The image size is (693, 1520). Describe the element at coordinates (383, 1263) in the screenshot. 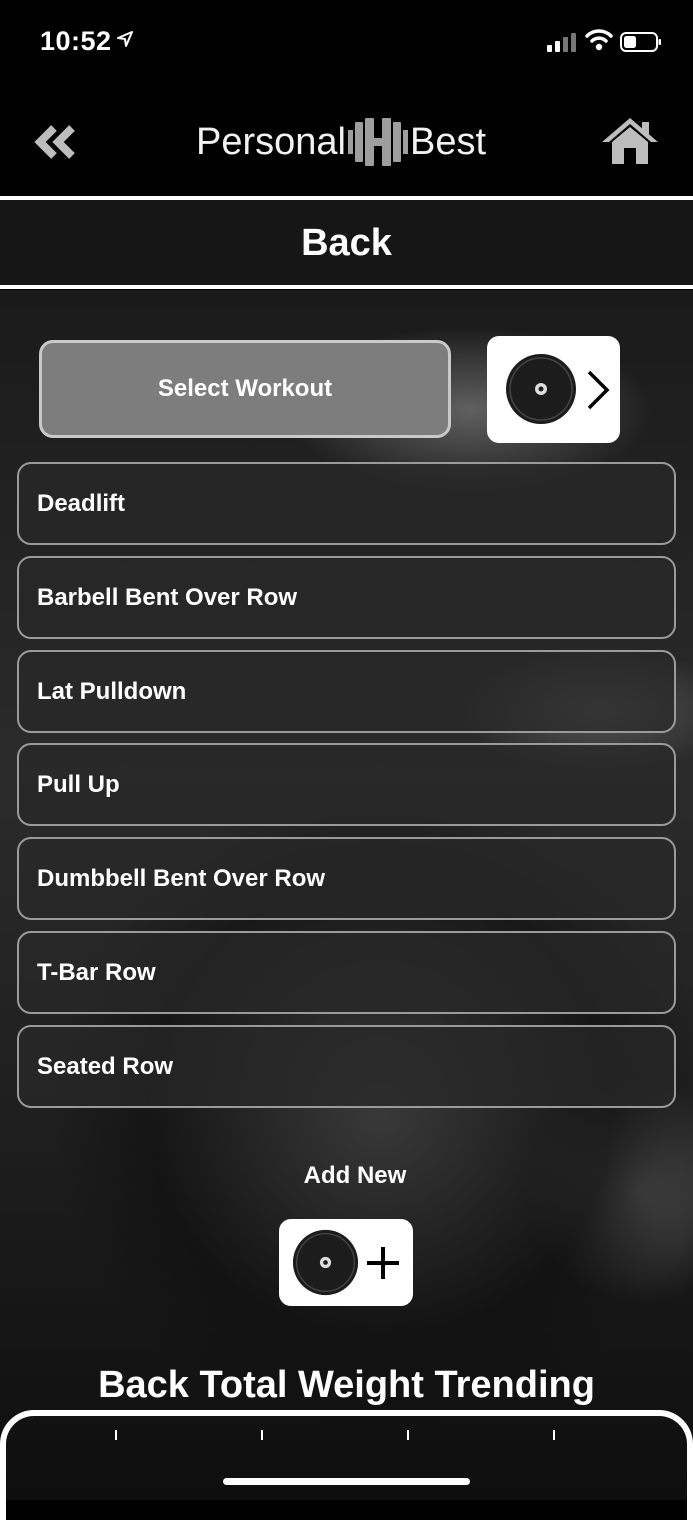

I see `plus-icon` at that location.